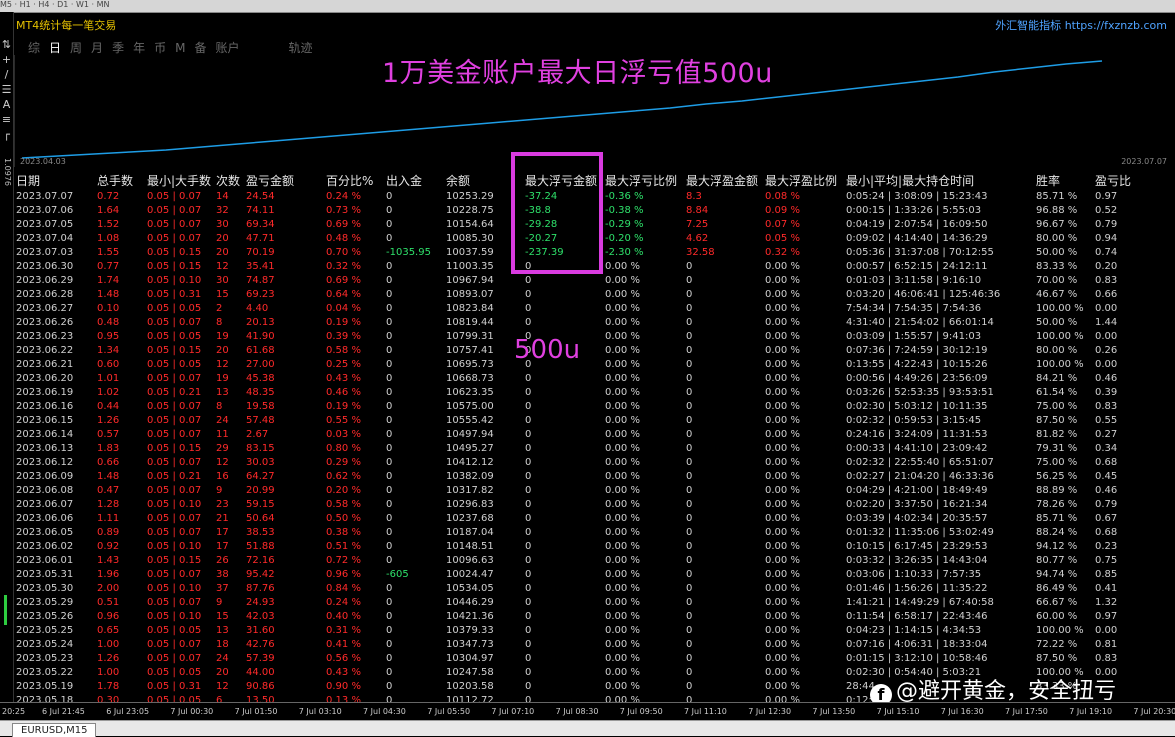  Describe the element at coordinates (1106, 574) in the screenshot. I see `table-cell: 0.85` at that location.